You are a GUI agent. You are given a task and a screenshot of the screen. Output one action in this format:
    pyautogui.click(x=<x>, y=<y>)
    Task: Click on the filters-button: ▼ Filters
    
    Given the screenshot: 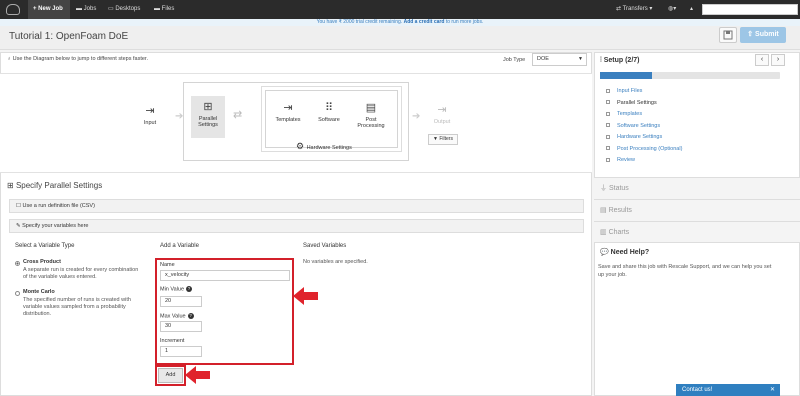 What is the action you would take?
    pyautogui.click(x=443, y=139)
    